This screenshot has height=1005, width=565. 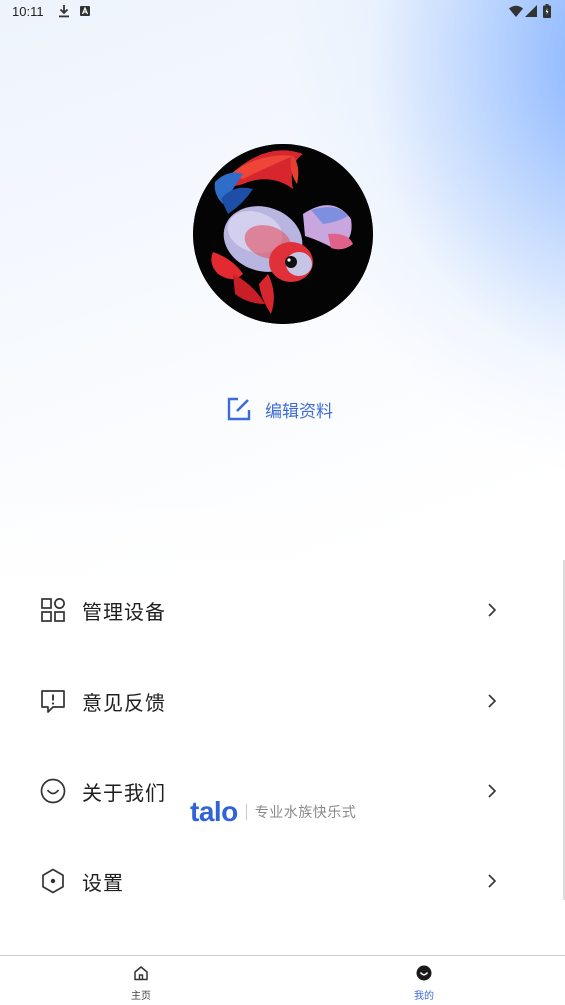 I want to click on nav-item-profile: 我的, so click(x=424, y=980).